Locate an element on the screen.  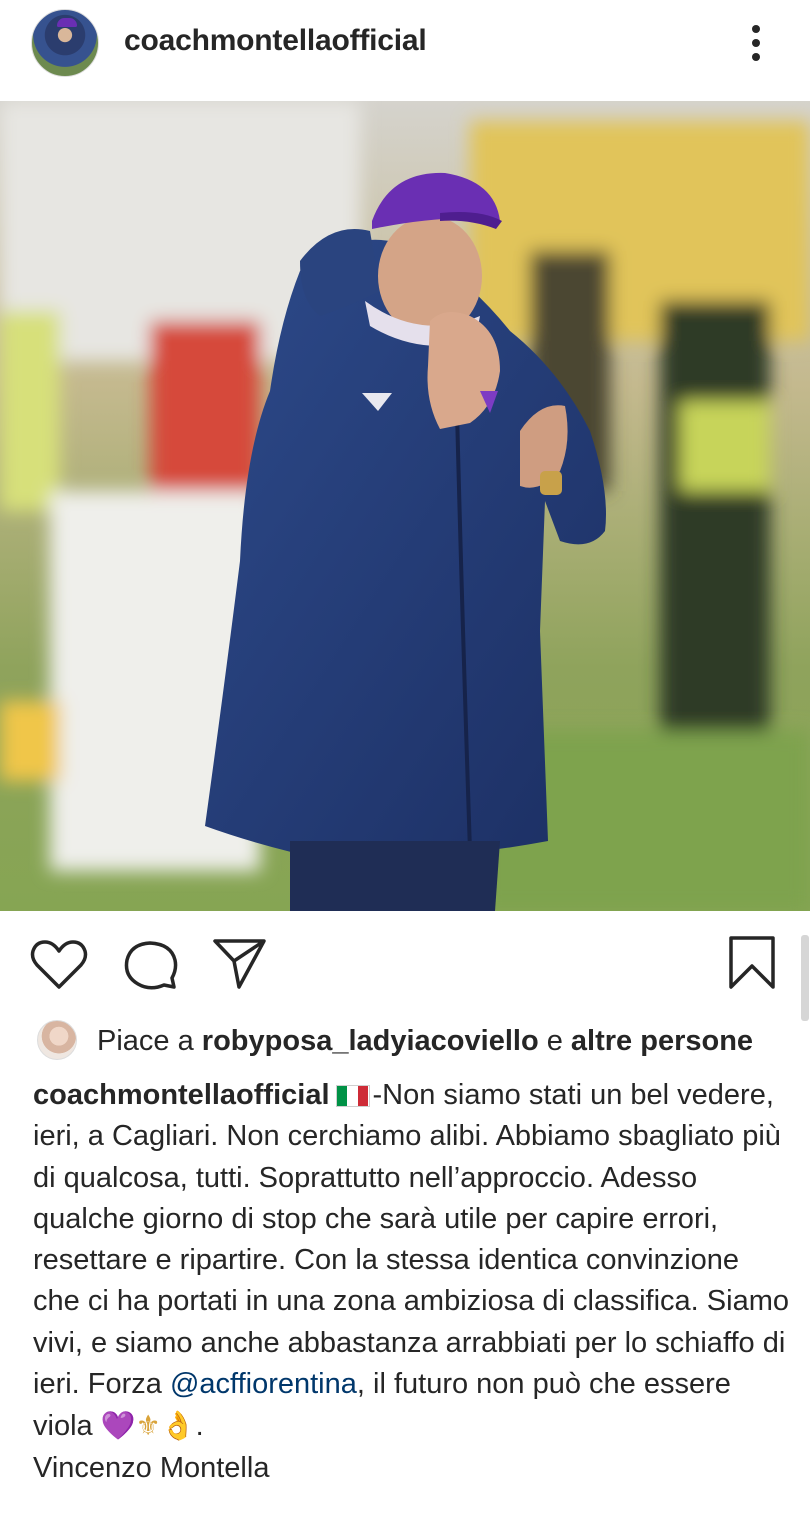
share-icon is located at coordinates (240, 964).